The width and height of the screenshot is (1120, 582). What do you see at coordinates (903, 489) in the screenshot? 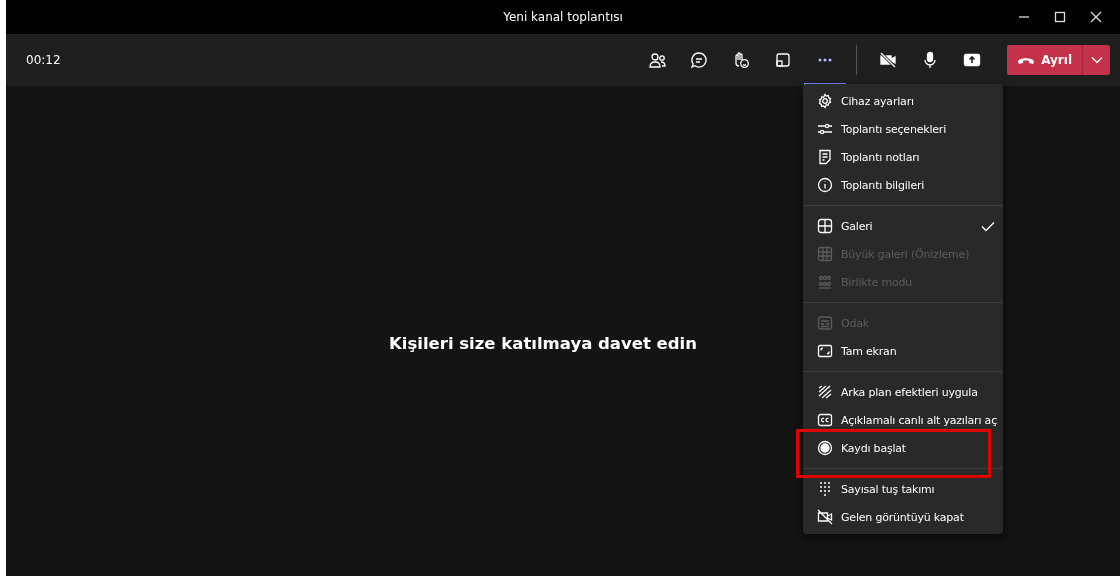
I see `menu-item: Sayısal tuş takımı` at bounding box center [903, 489].